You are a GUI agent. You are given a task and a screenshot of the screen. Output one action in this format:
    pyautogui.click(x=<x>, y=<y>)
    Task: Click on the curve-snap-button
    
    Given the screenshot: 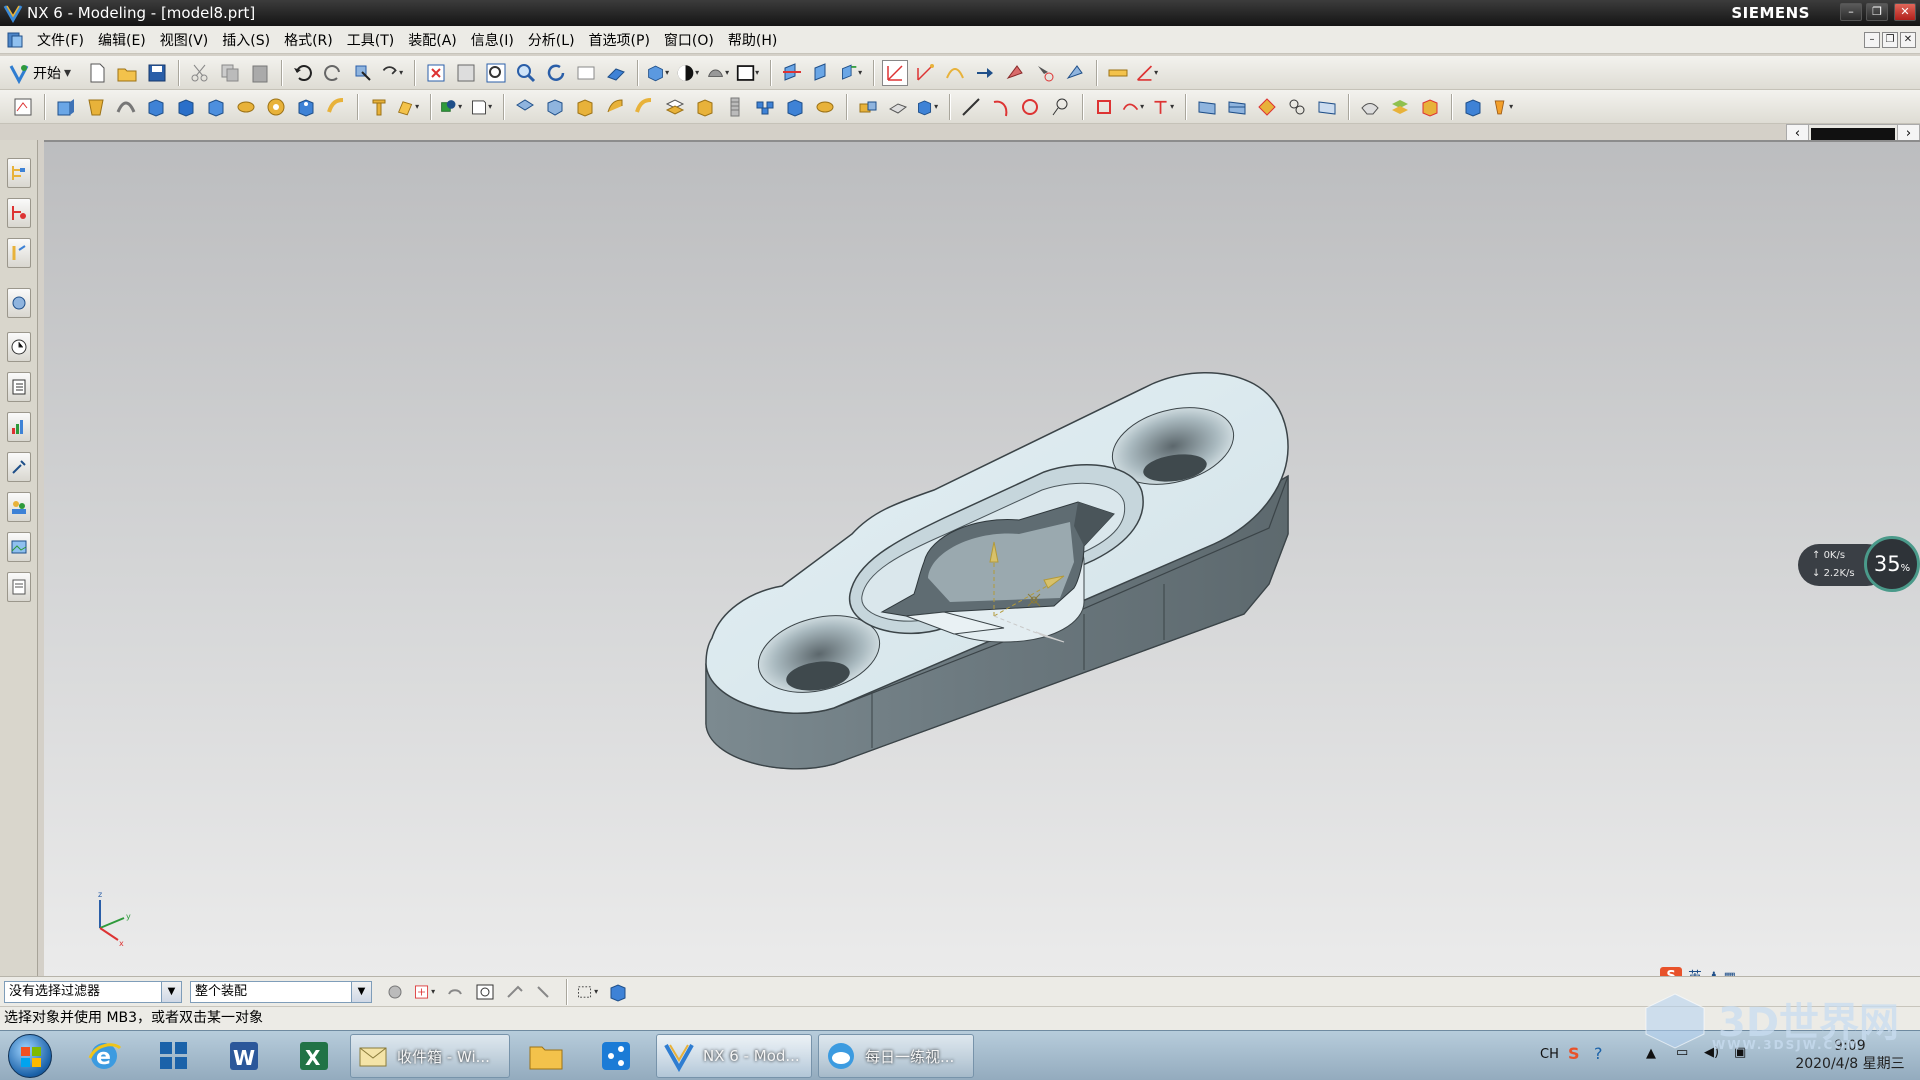 What is the action you would take?
    pyautogui.click(x=955, y=73)
    